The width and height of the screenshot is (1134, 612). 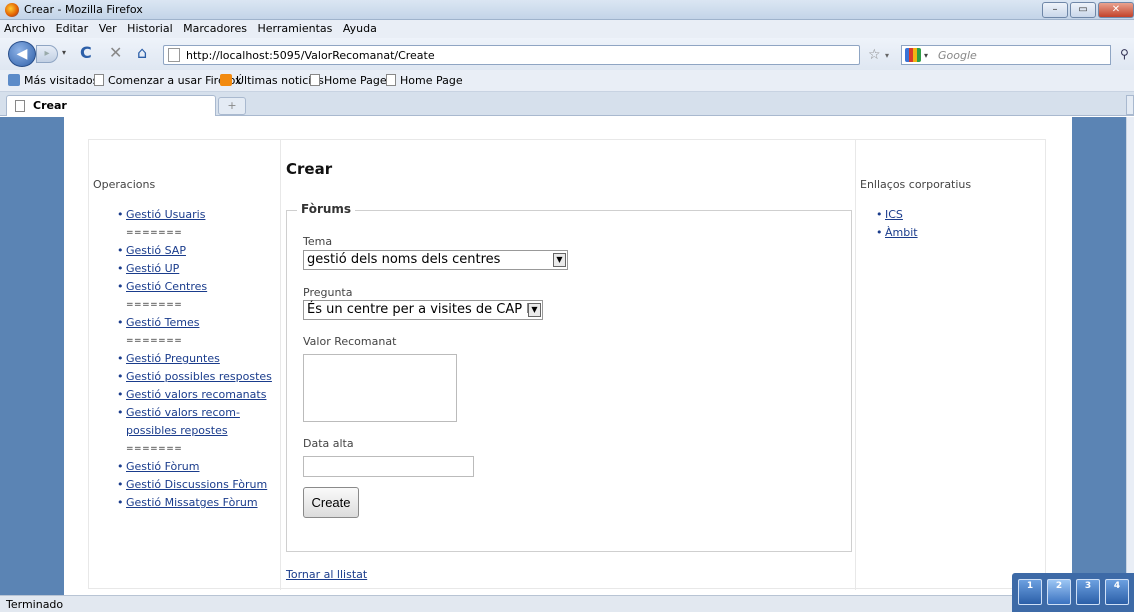 I want to click on desktop-2-button: 2, so click(x=1059, y=592).